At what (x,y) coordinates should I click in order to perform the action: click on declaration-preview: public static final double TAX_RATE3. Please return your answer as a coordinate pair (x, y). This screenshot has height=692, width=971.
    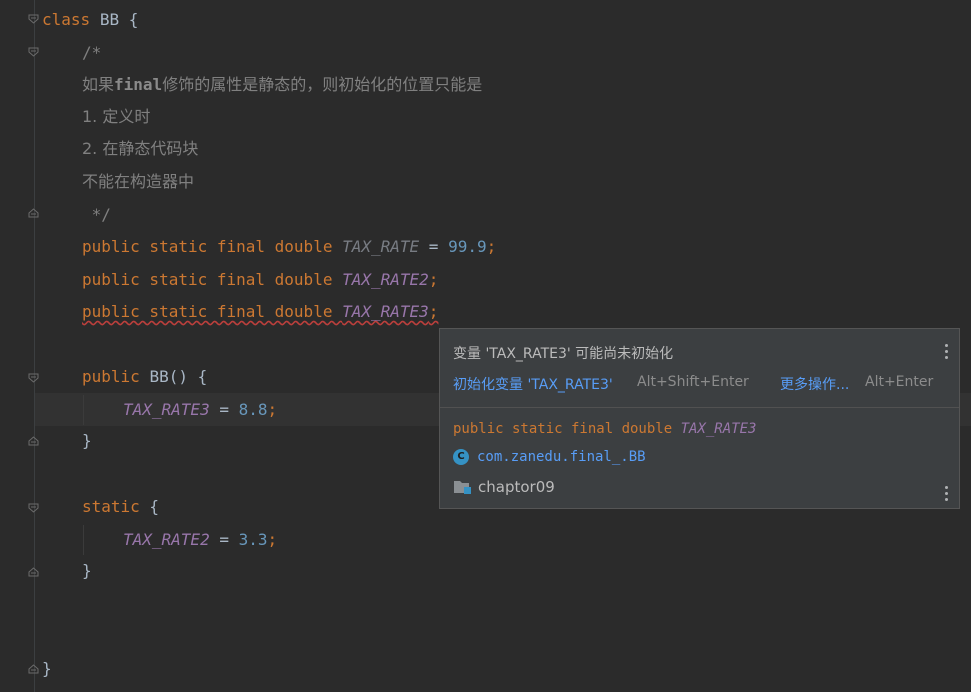
    Looking at the image, I should click on (604, 429).